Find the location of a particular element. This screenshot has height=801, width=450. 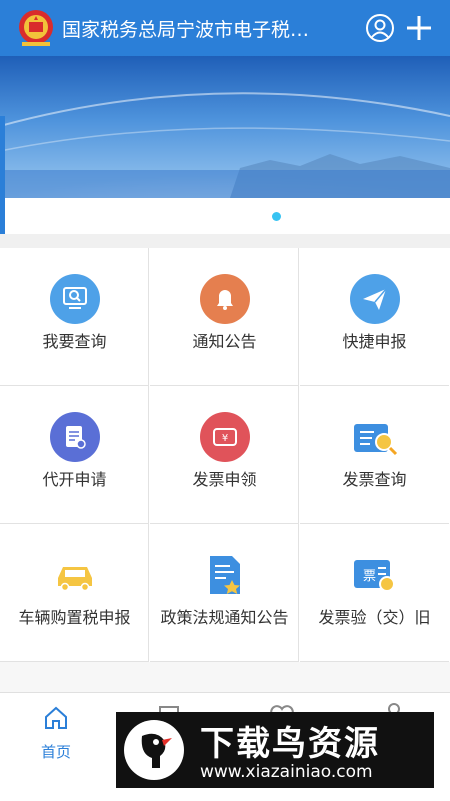

menu-query: 我要查询 is located at coordinates (74, 317).